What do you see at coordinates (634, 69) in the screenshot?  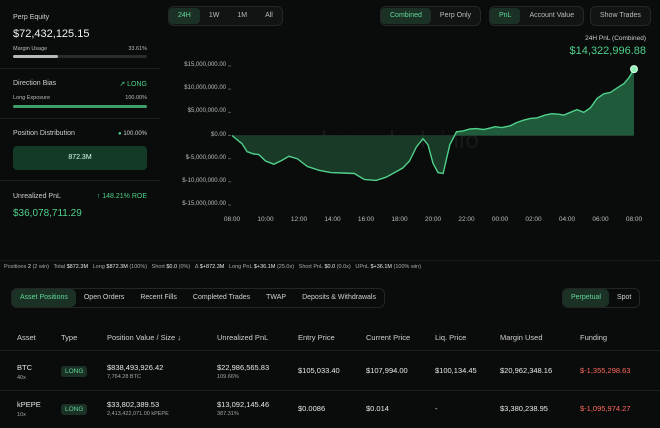 I see `current-point-marker` at bounding box center [634, 69].